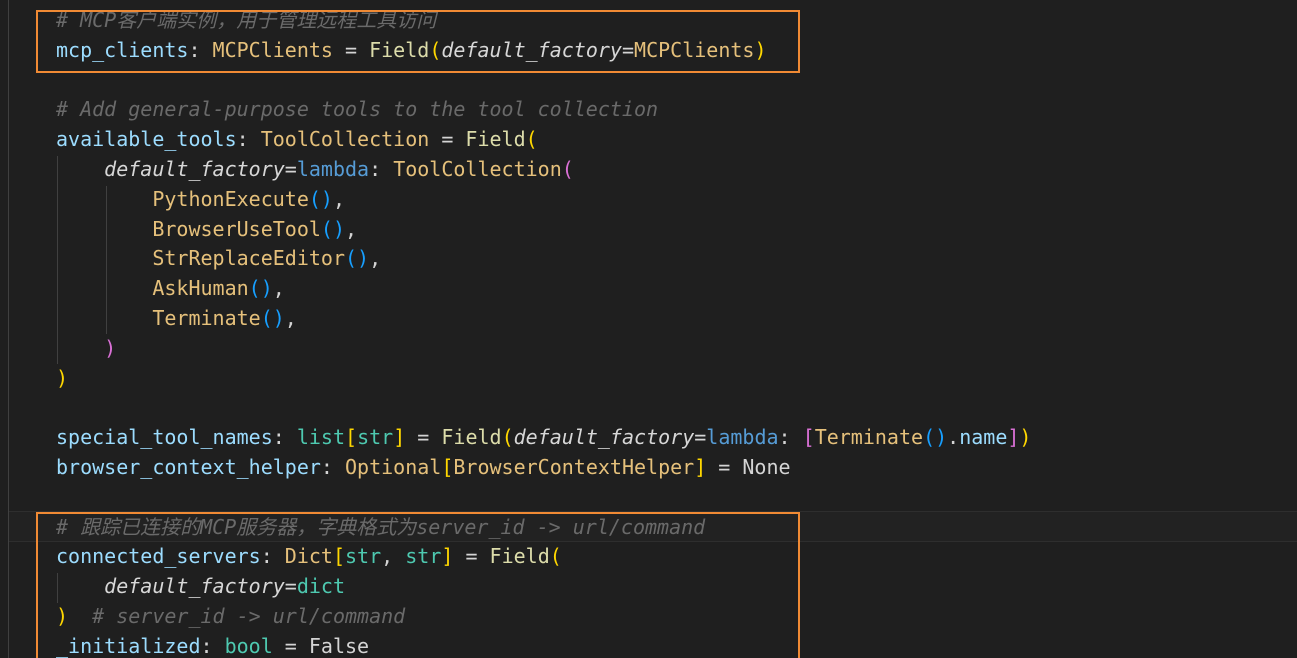  I want to click on code-token: list, so click(321, 437).